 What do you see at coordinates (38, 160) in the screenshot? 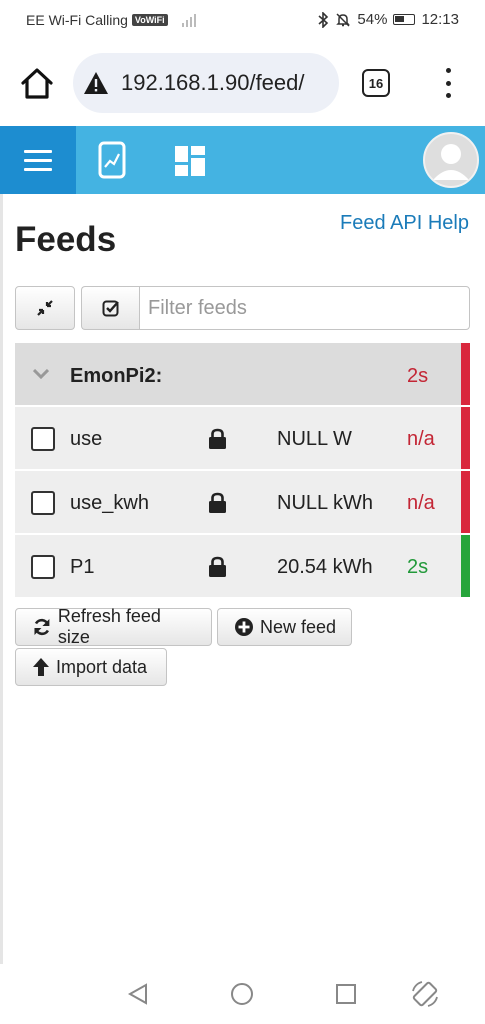
I see `hamburger-menu-icon` at bounding box center [38, 160].